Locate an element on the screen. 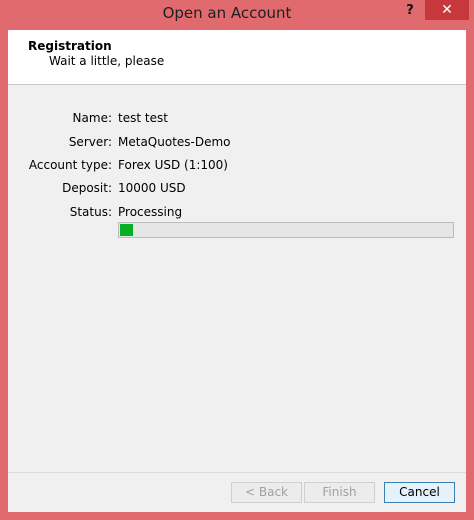 The image size is (474, 520). header-title: Registration is located at coordinates (70, 46).